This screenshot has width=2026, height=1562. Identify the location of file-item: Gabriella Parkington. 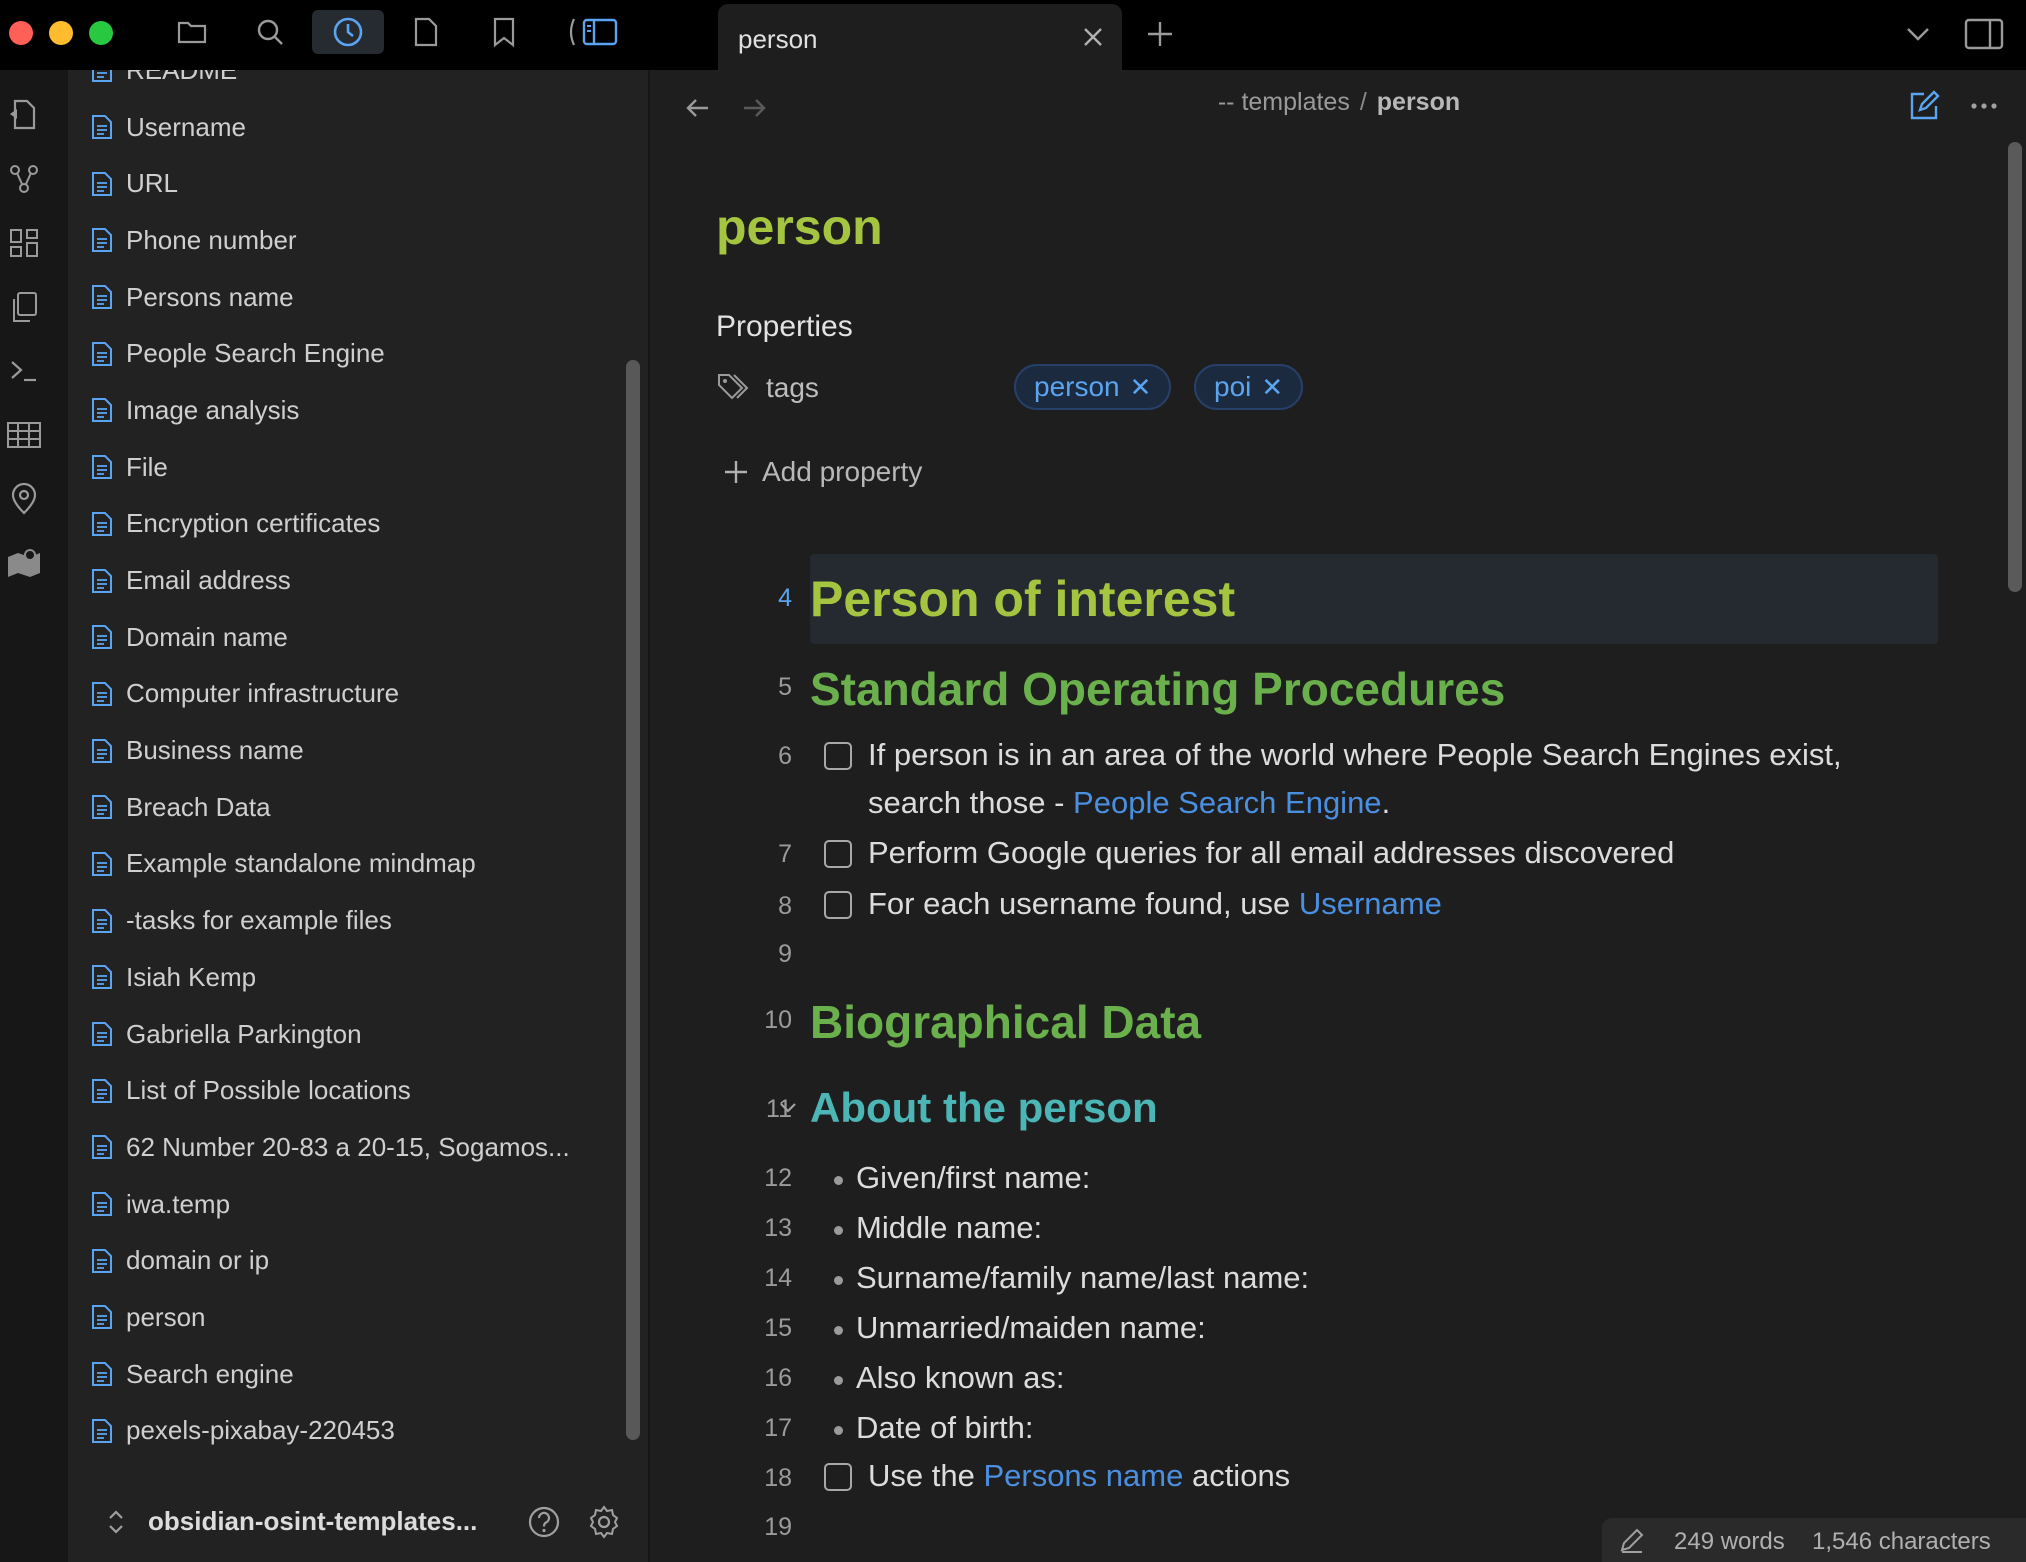
(348, 1034).